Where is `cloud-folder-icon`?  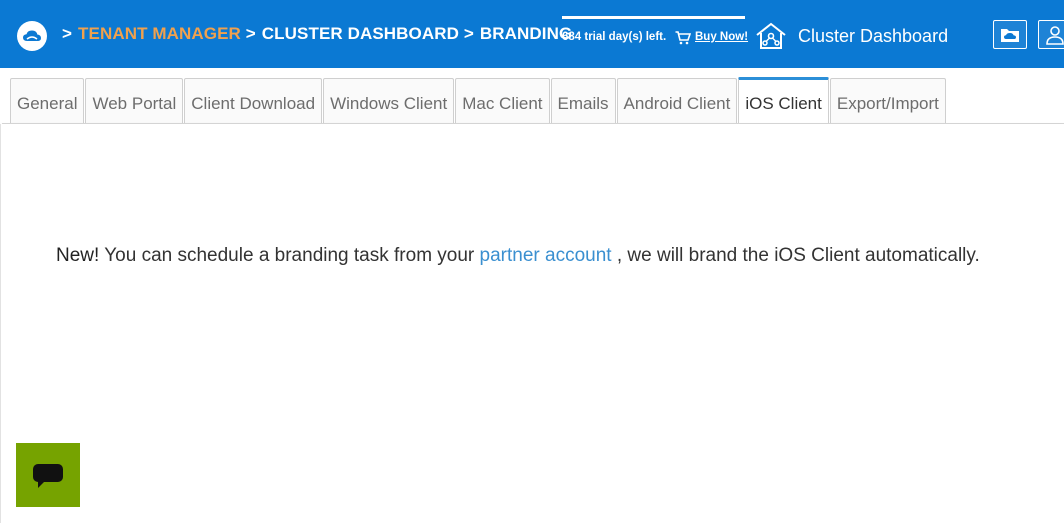 cloud-folder-icon is located at coordinates (1010, 35).